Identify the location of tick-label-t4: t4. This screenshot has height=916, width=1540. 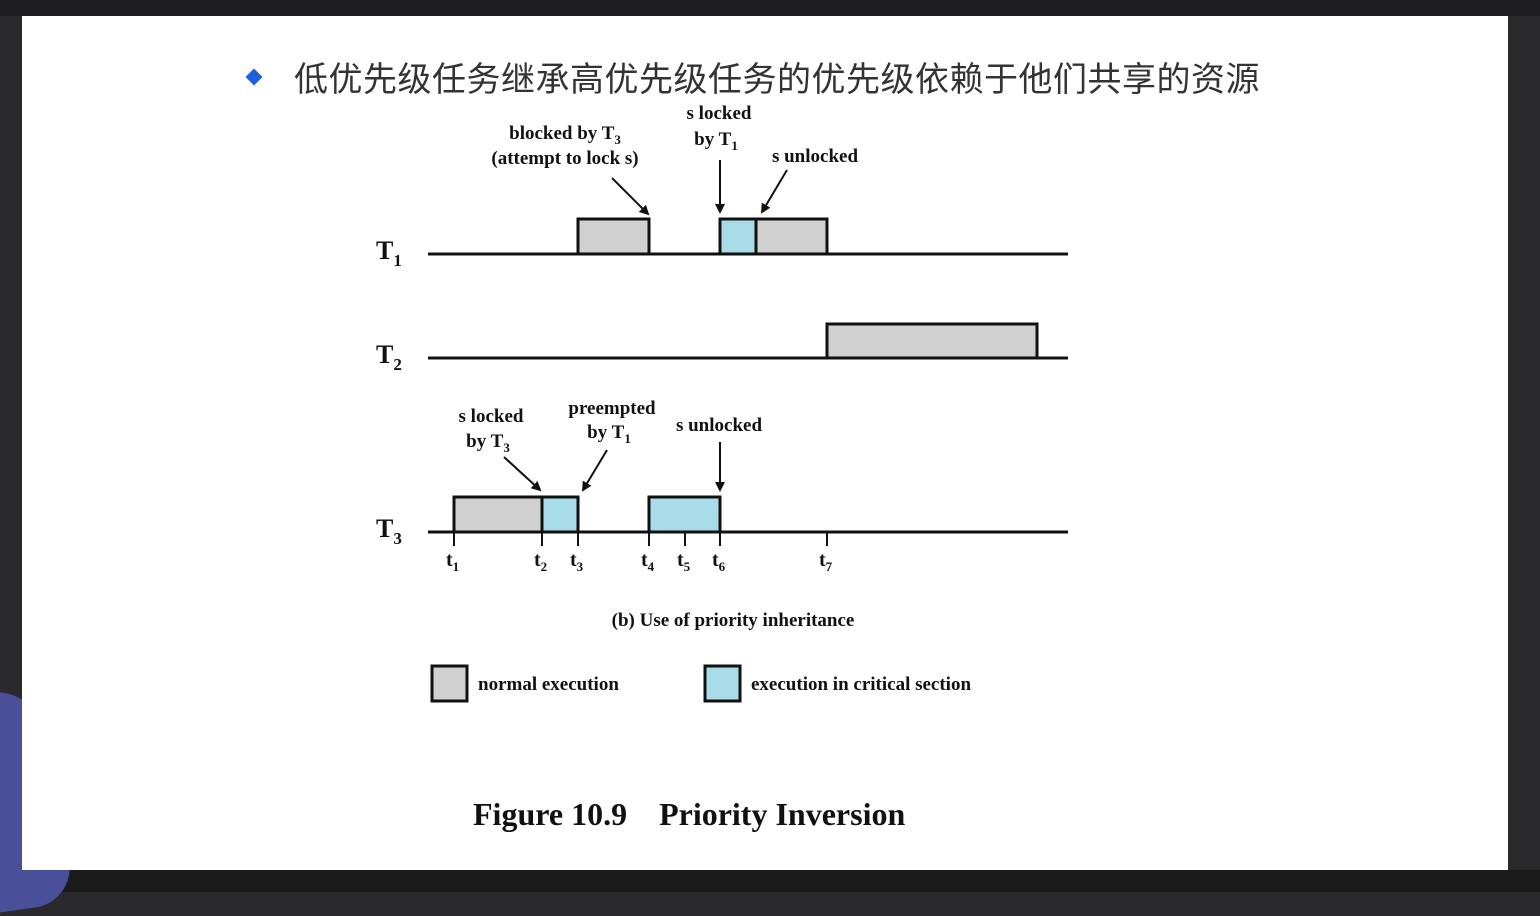
(648, 561).